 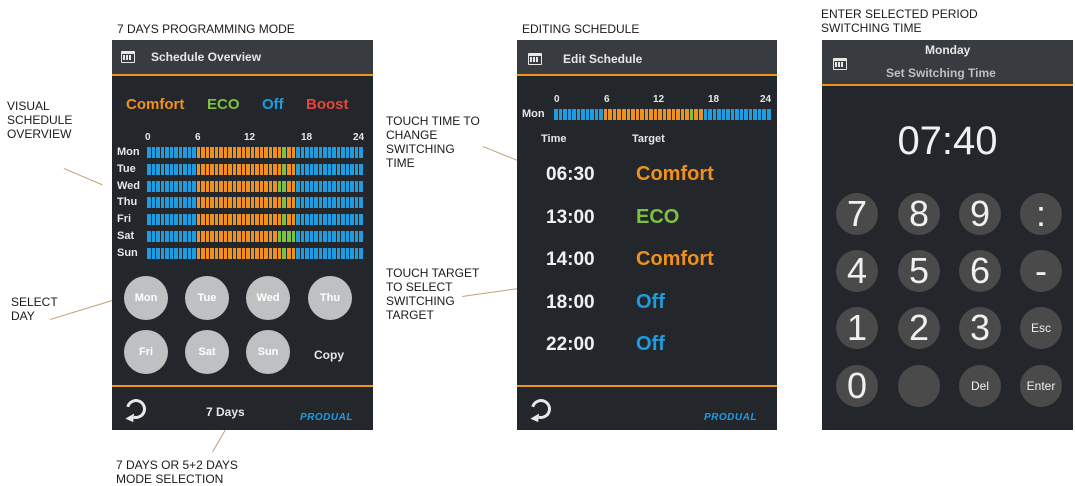 I want to click on day-button-tue: Tue, so click(x=207, y=298).